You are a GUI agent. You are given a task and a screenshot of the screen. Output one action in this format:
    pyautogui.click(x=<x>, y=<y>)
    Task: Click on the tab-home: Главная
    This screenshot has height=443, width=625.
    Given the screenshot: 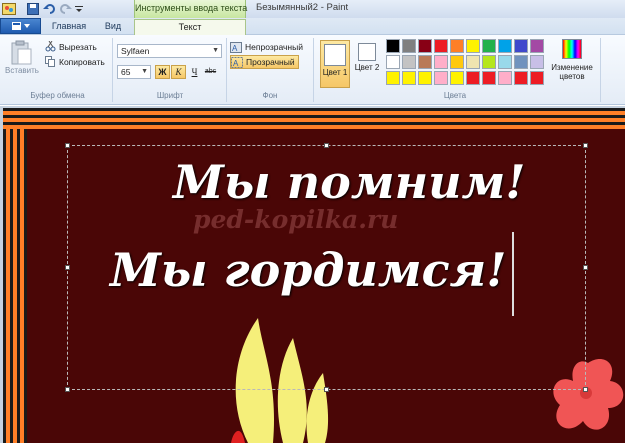 What is the action you would take?
    pyautogui.click(x=69, y=27)
    